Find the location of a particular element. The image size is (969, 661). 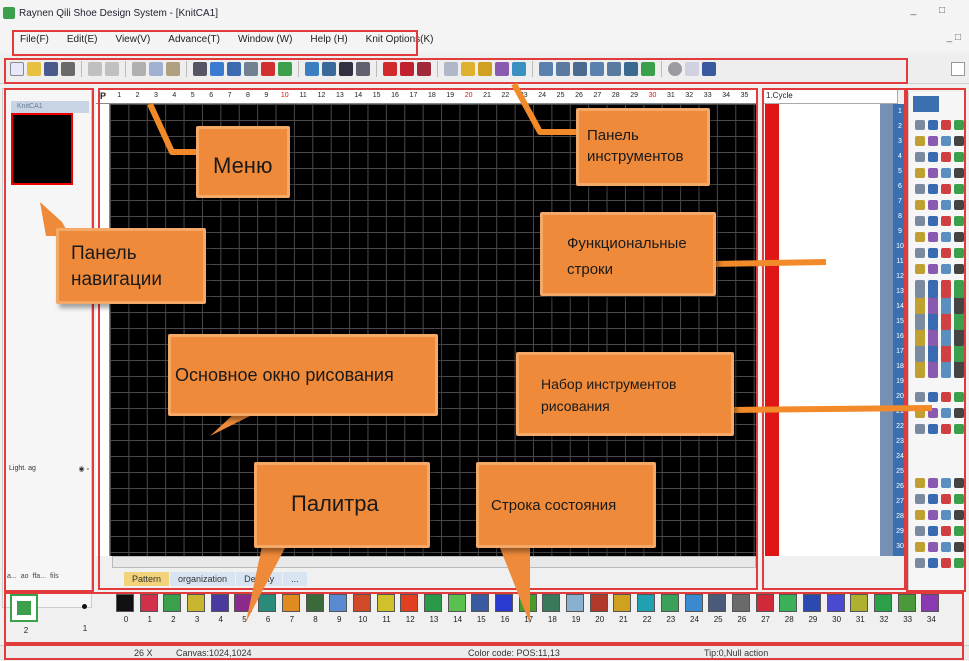

callout-navigation-text: Панель навигации is located at coordinates (116, 266).